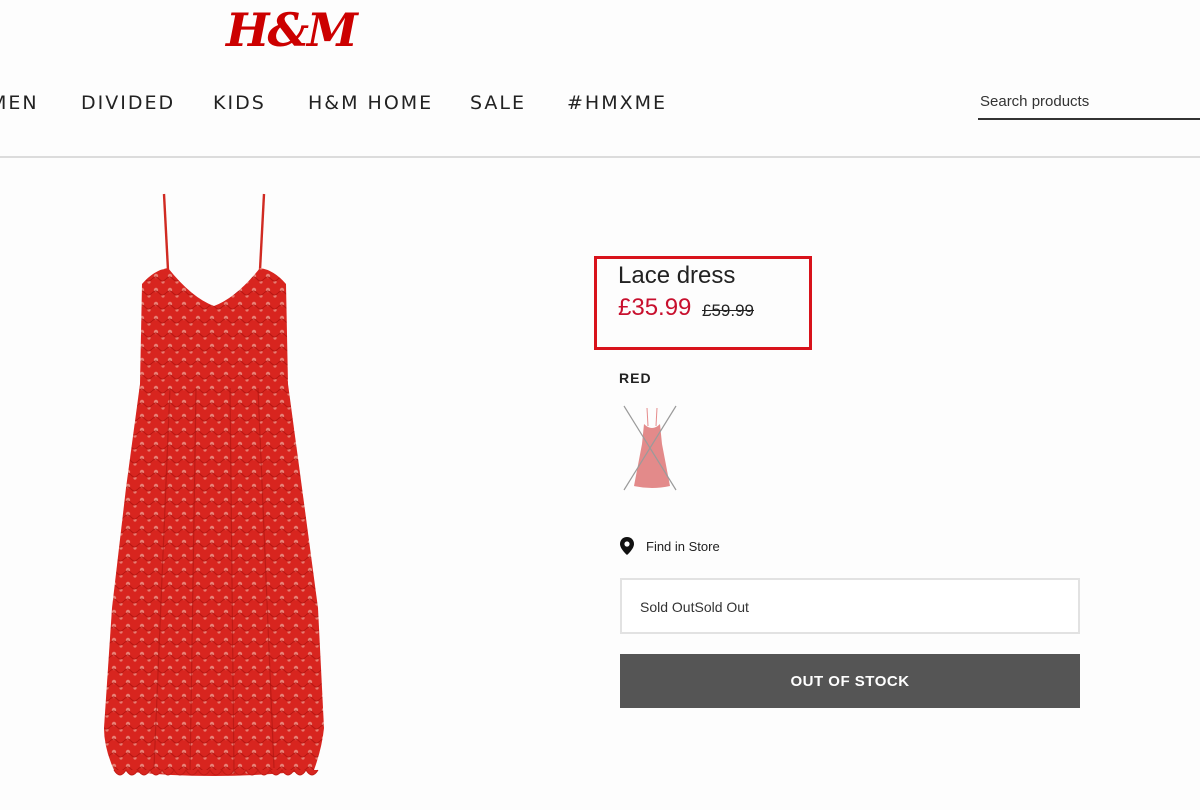 Image resolution: width=1200 pixels, height=810 pixels. Describe the element at coordinates (262, 232) in the screenshot. I see `right-strap` at that location.